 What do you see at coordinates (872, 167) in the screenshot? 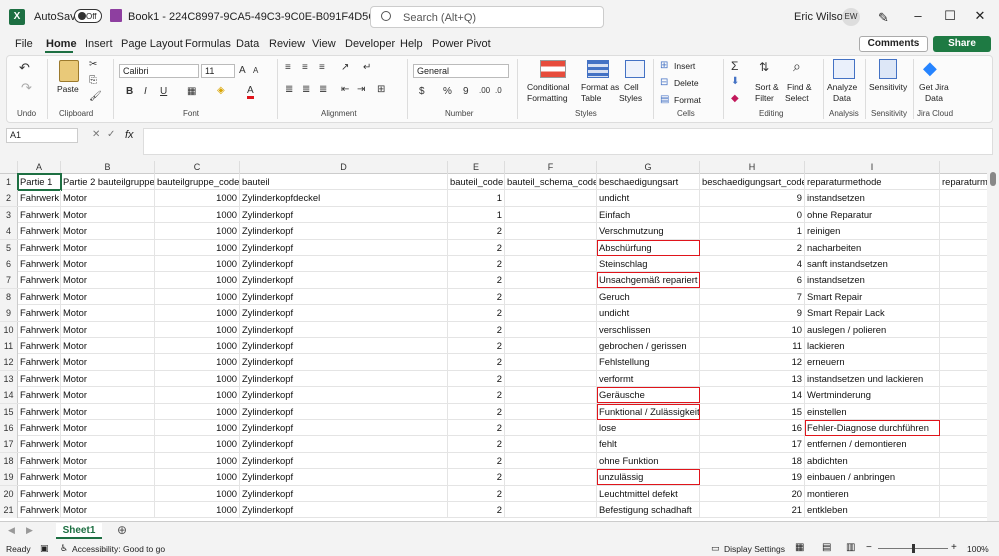
I see `column-header: I` at bounding box center [872, 167].